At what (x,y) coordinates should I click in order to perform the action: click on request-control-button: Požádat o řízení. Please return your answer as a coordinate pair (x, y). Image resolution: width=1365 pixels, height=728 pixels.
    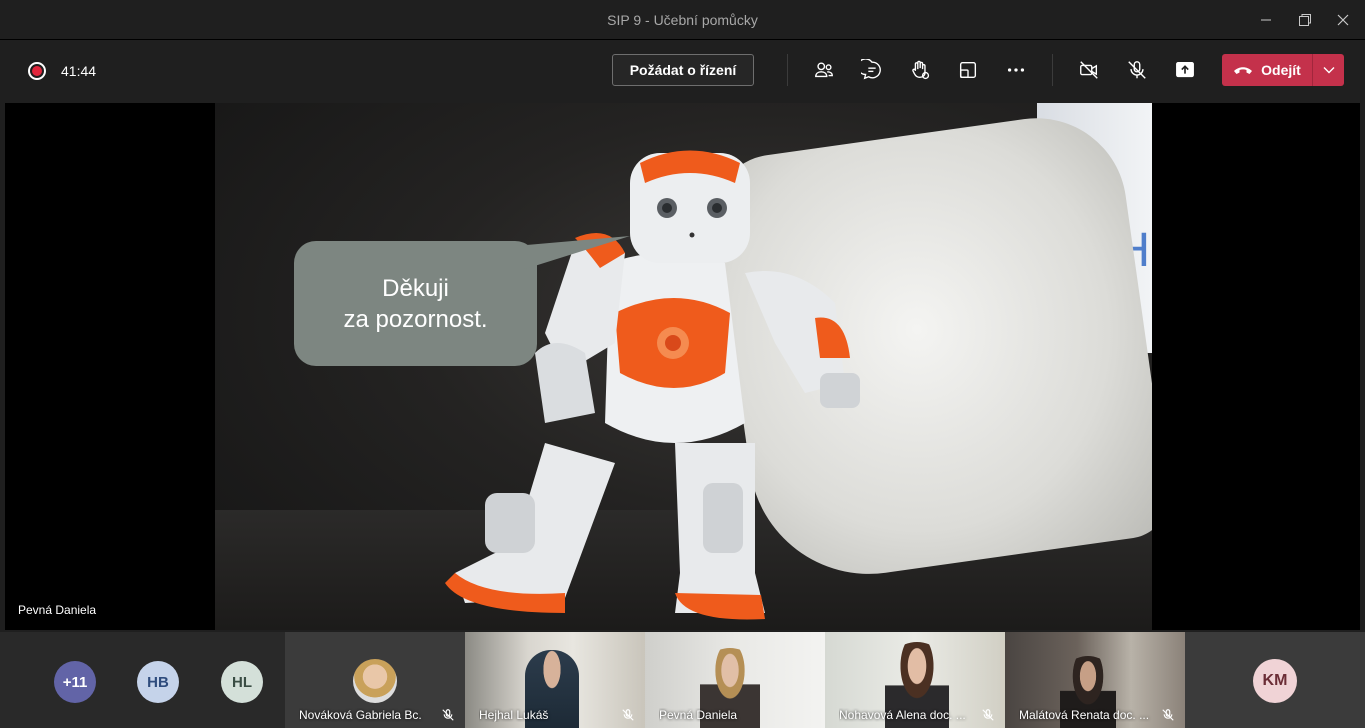
    Looking at the image, I should click on (683, 70).